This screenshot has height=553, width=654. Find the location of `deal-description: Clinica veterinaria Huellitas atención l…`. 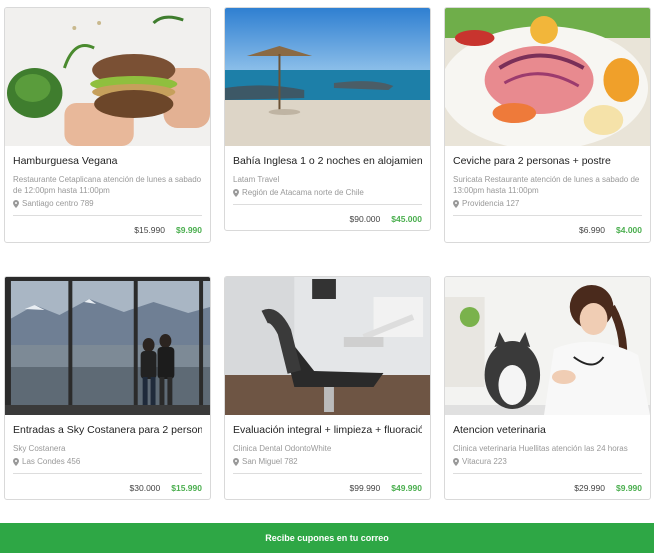

deal-description: Clinica veterinaria Huellitas atención l… is located at coordinates (540, 448).